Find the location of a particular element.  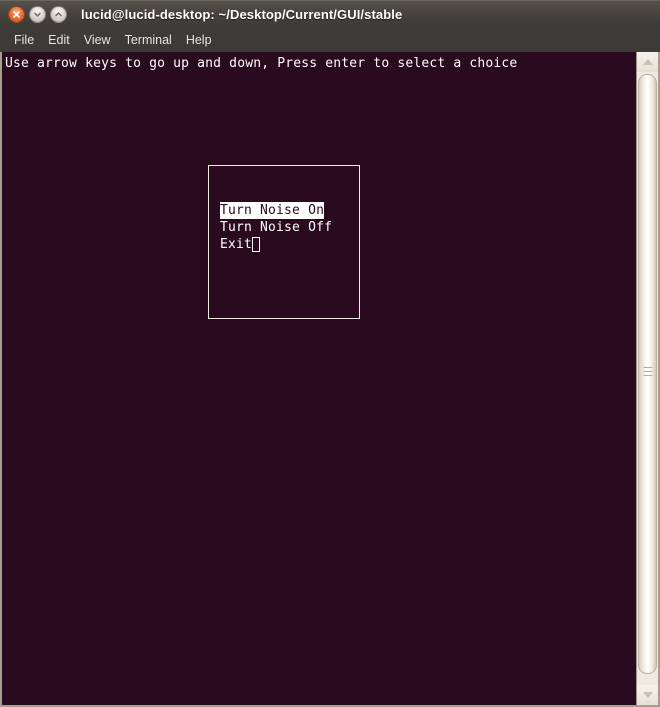

scroll-up-icon is located at coordinates (647, 62).